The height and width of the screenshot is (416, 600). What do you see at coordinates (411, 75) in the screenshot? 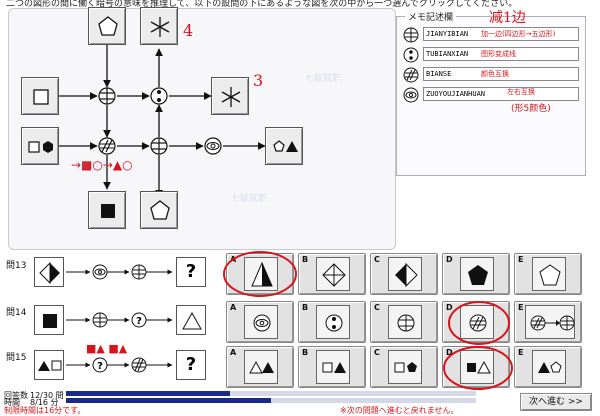
I see `double-slash-icon` at bounding box center [411, 75].